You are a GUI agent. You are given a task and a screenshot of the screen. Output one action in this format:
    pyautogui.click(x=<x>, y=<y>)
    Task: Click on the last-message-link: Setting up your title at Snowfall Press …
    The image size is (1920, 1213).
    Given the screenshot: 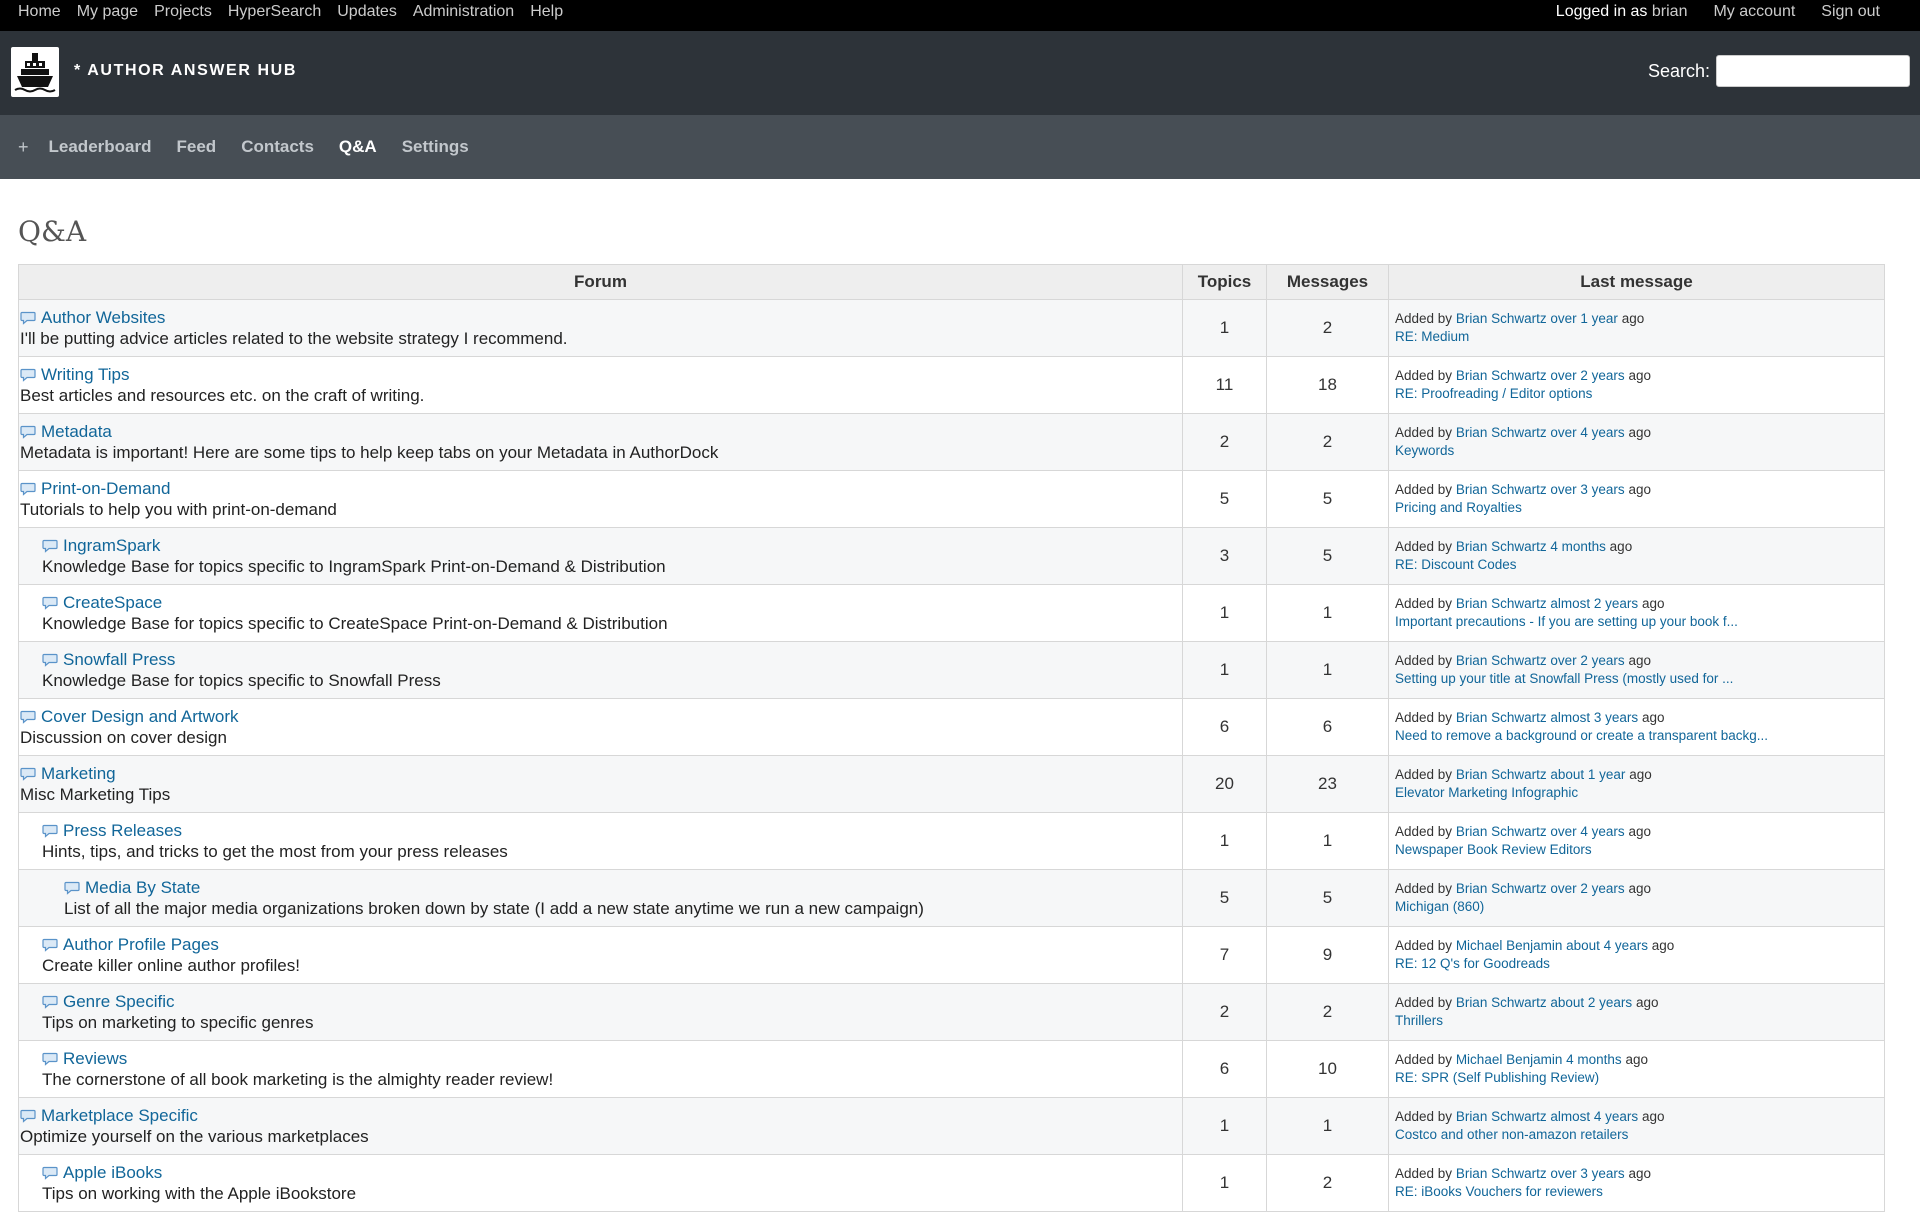 What is the action you would take?
    pyautogui.click(x=1595, y=679)
    